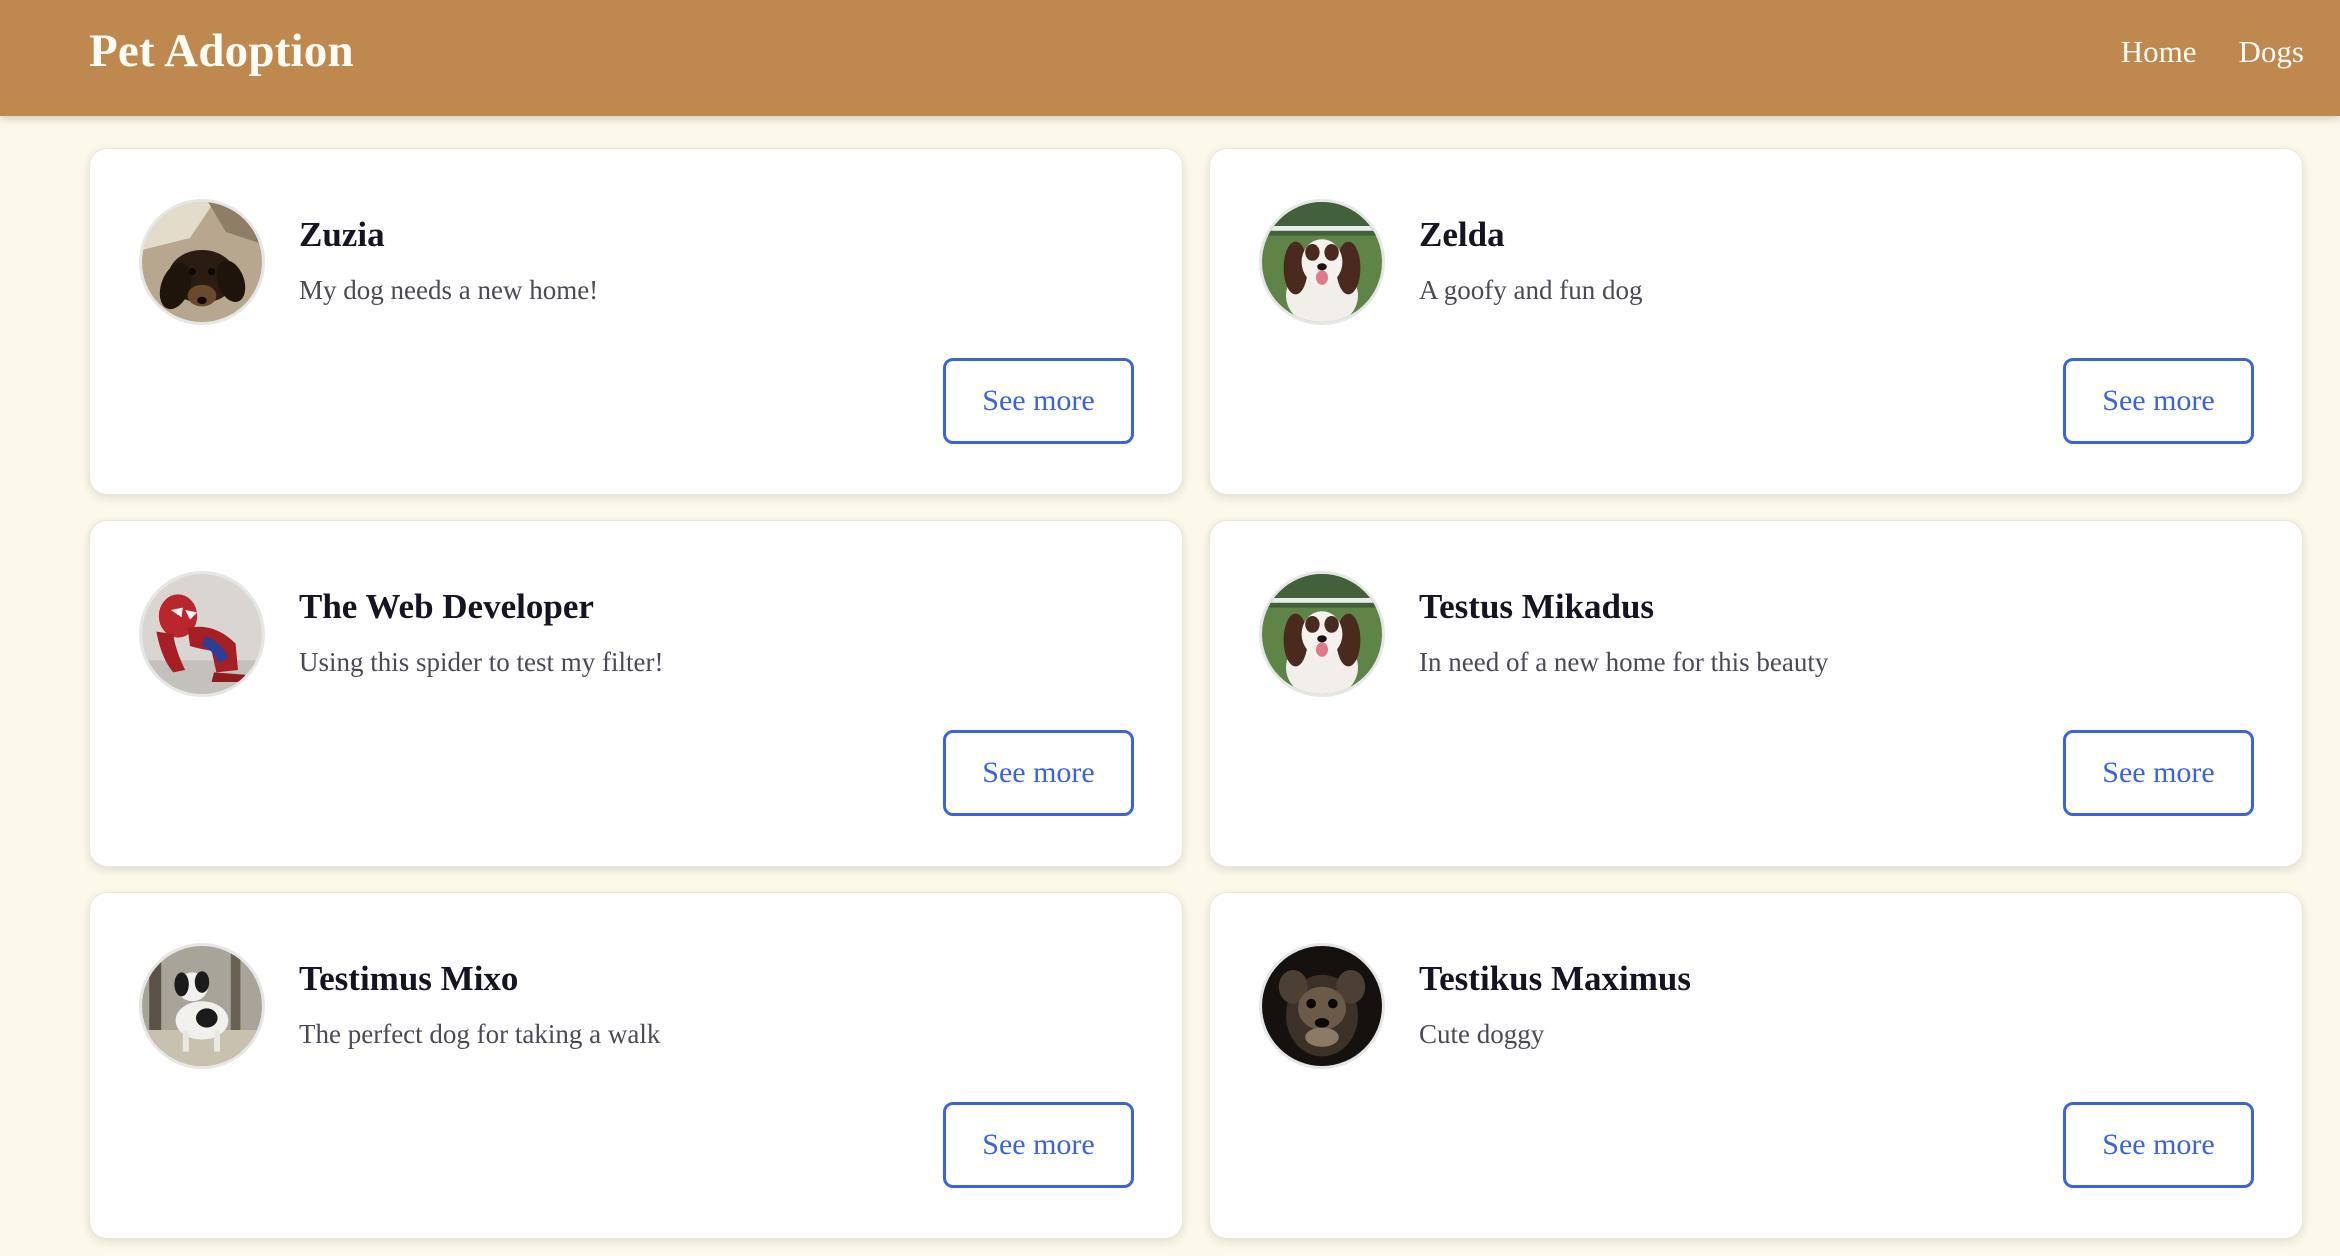 The width and height of the screenshot is (2340, 1256). I want to click on pet-description: A goofy and fun dog, so click(1531, 290).